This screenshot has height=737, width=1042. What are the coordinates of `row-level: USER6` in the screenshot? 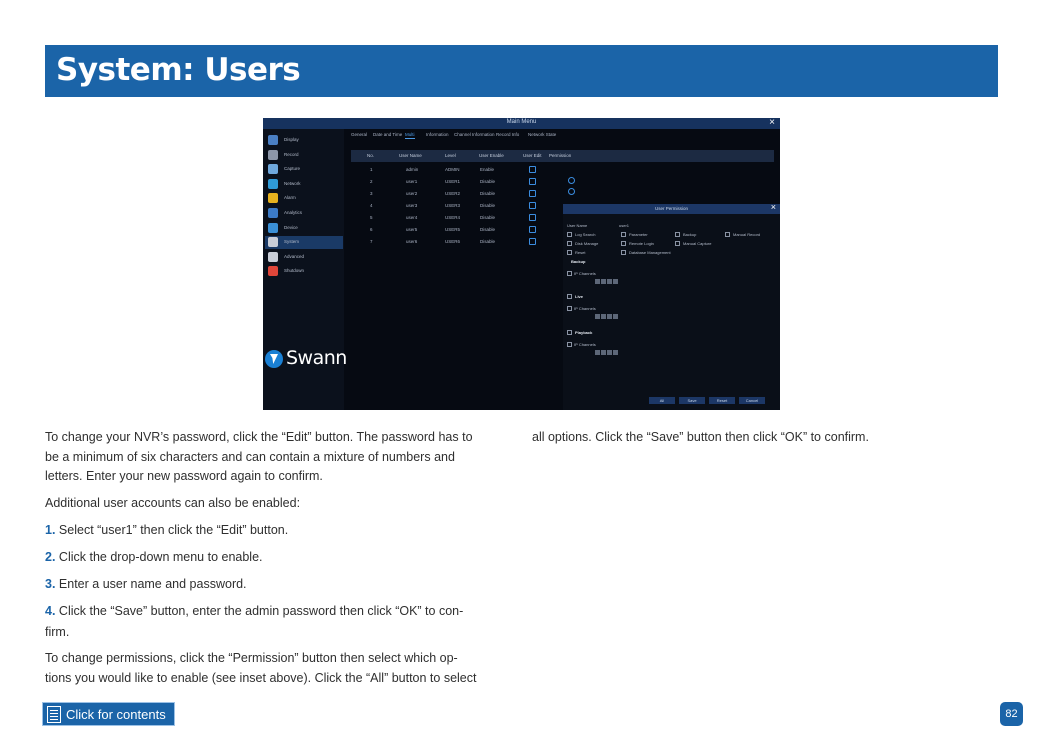 It's located at (453, 241).